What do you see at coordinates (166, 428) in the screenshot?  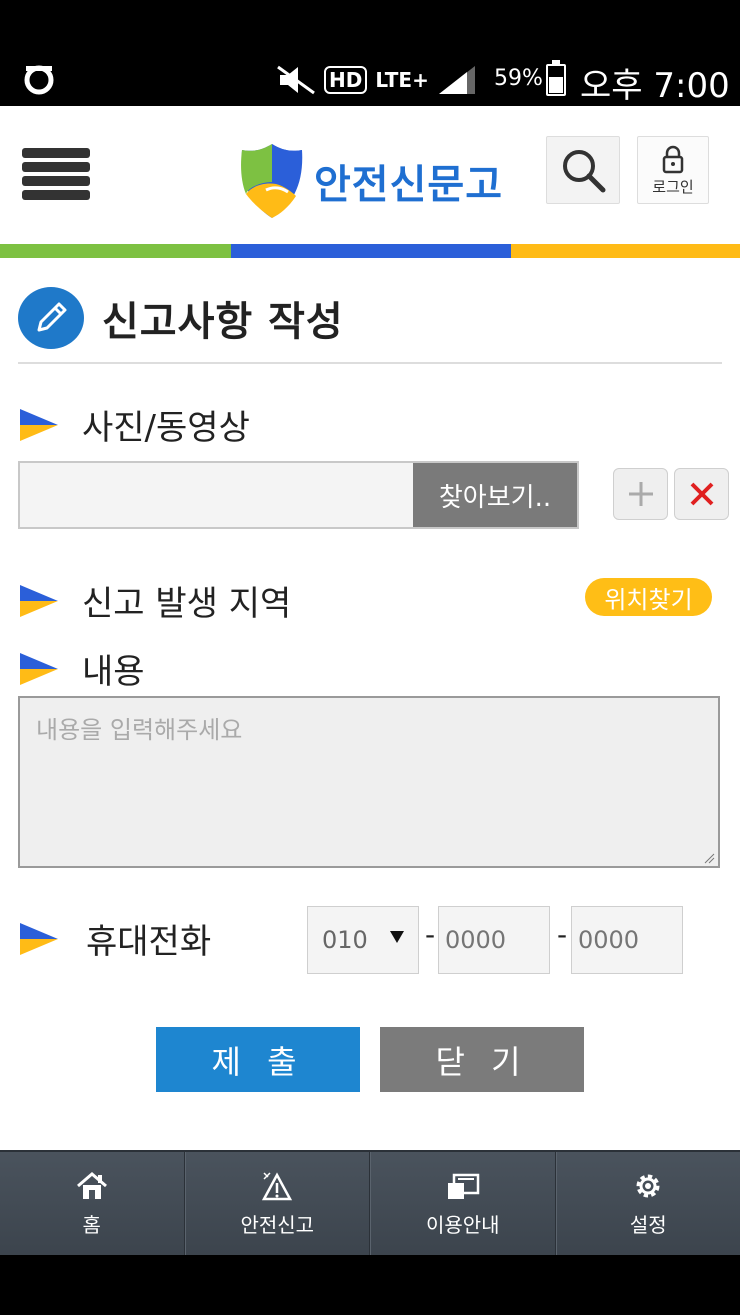 I see `photo-label: 사진/동영상` at bounding box center [166, 428].